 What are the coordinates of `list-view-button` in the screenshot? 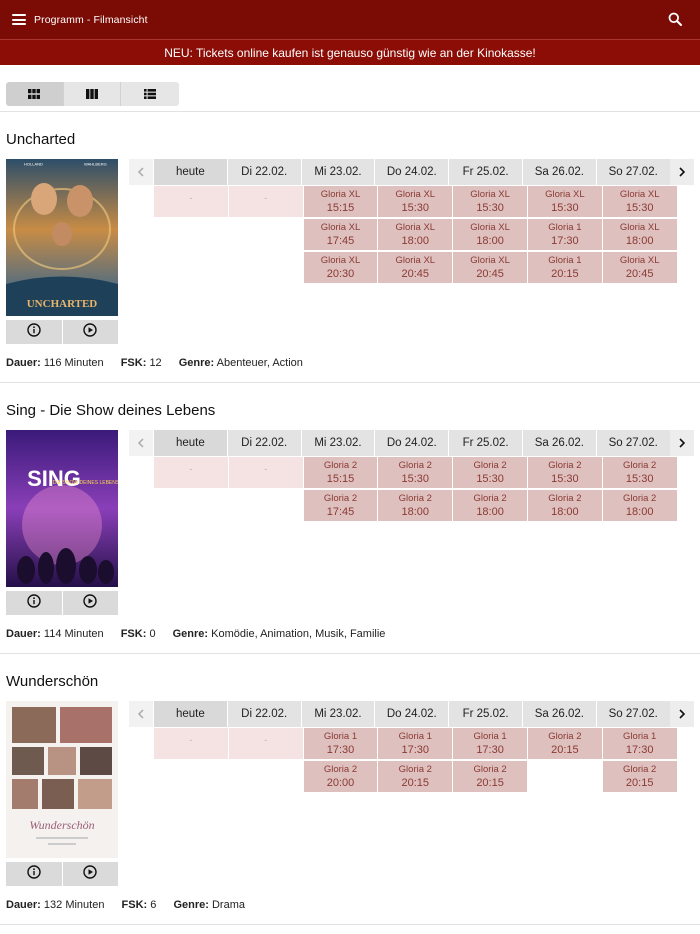 It's located at (150, 94).